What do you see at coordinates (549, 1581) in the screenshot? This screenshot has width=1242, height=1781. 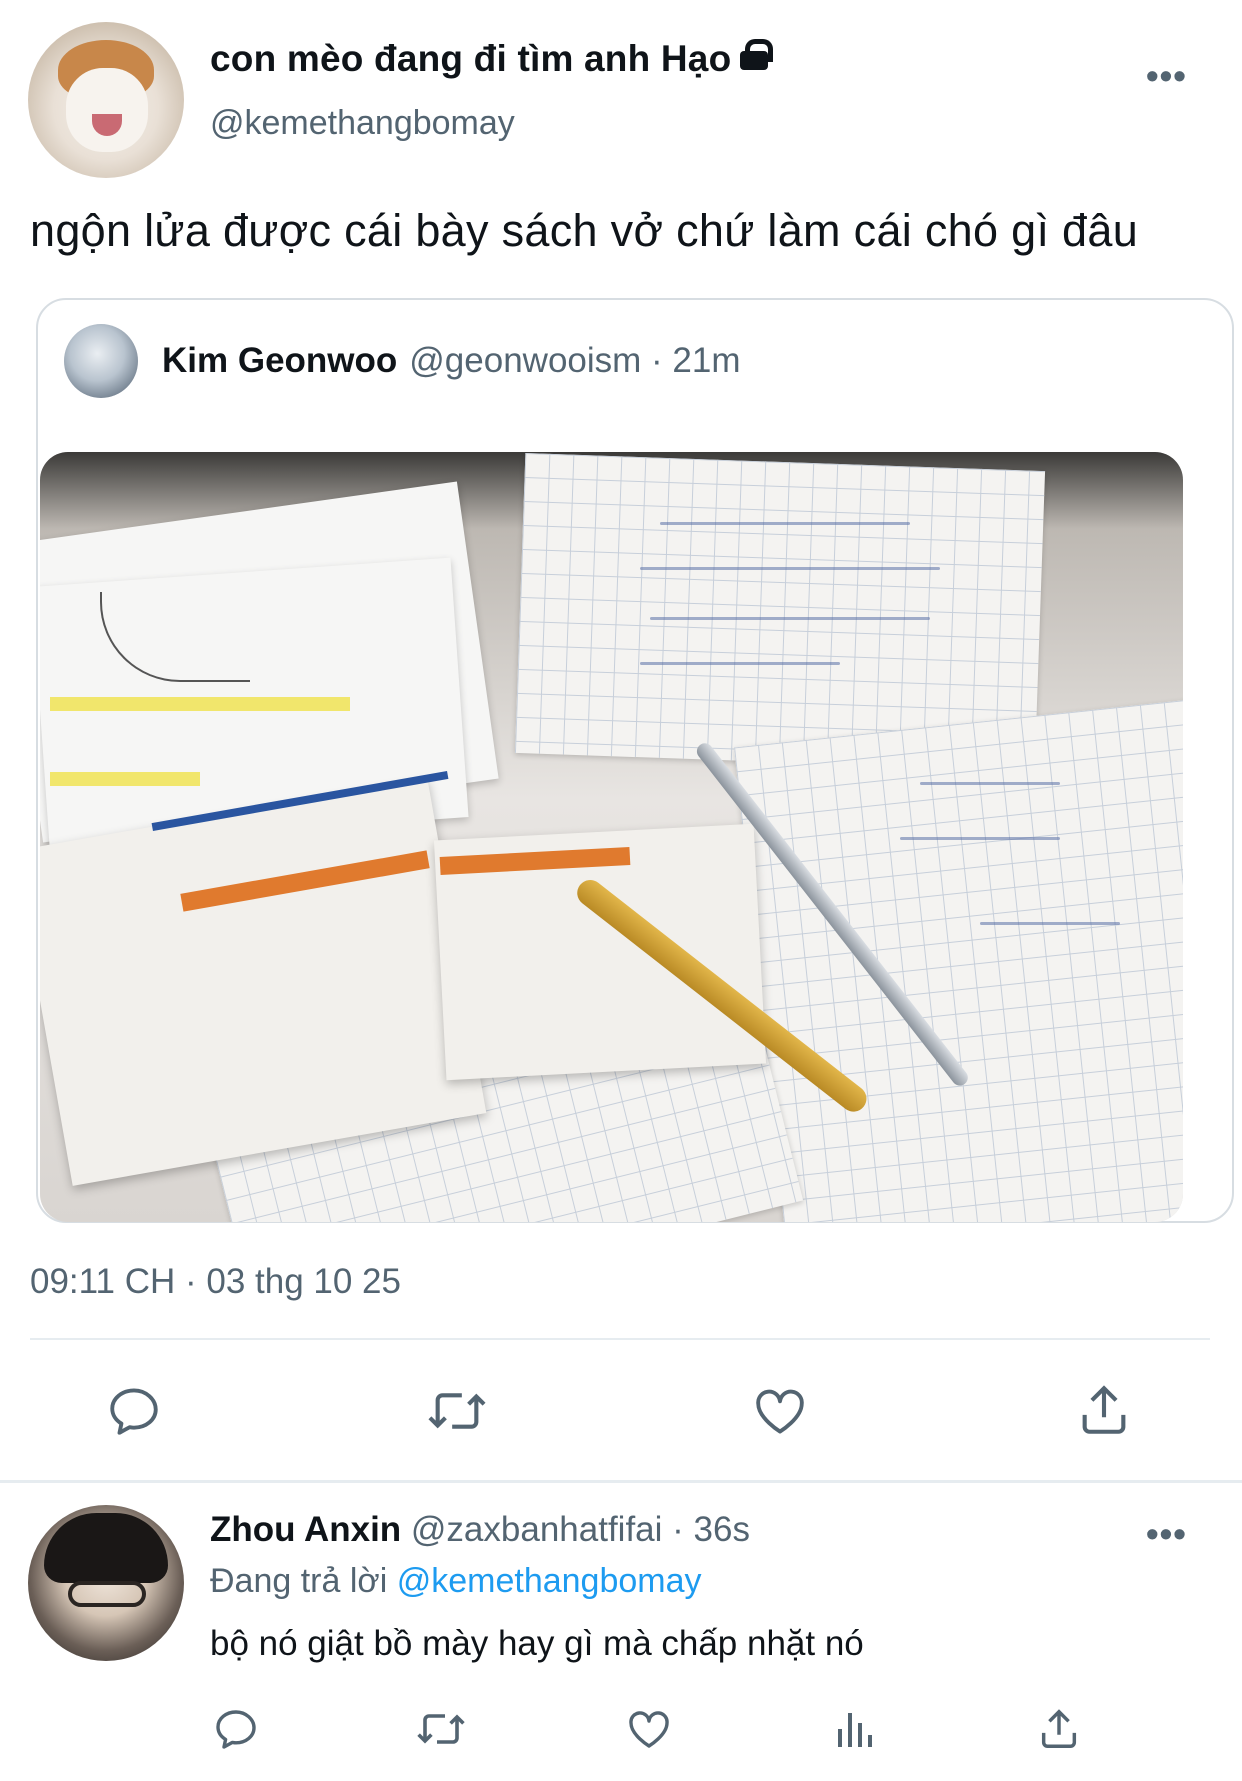 I see `replying-to-mention: @kemethangbomay` at bounding box center [549, 1581].